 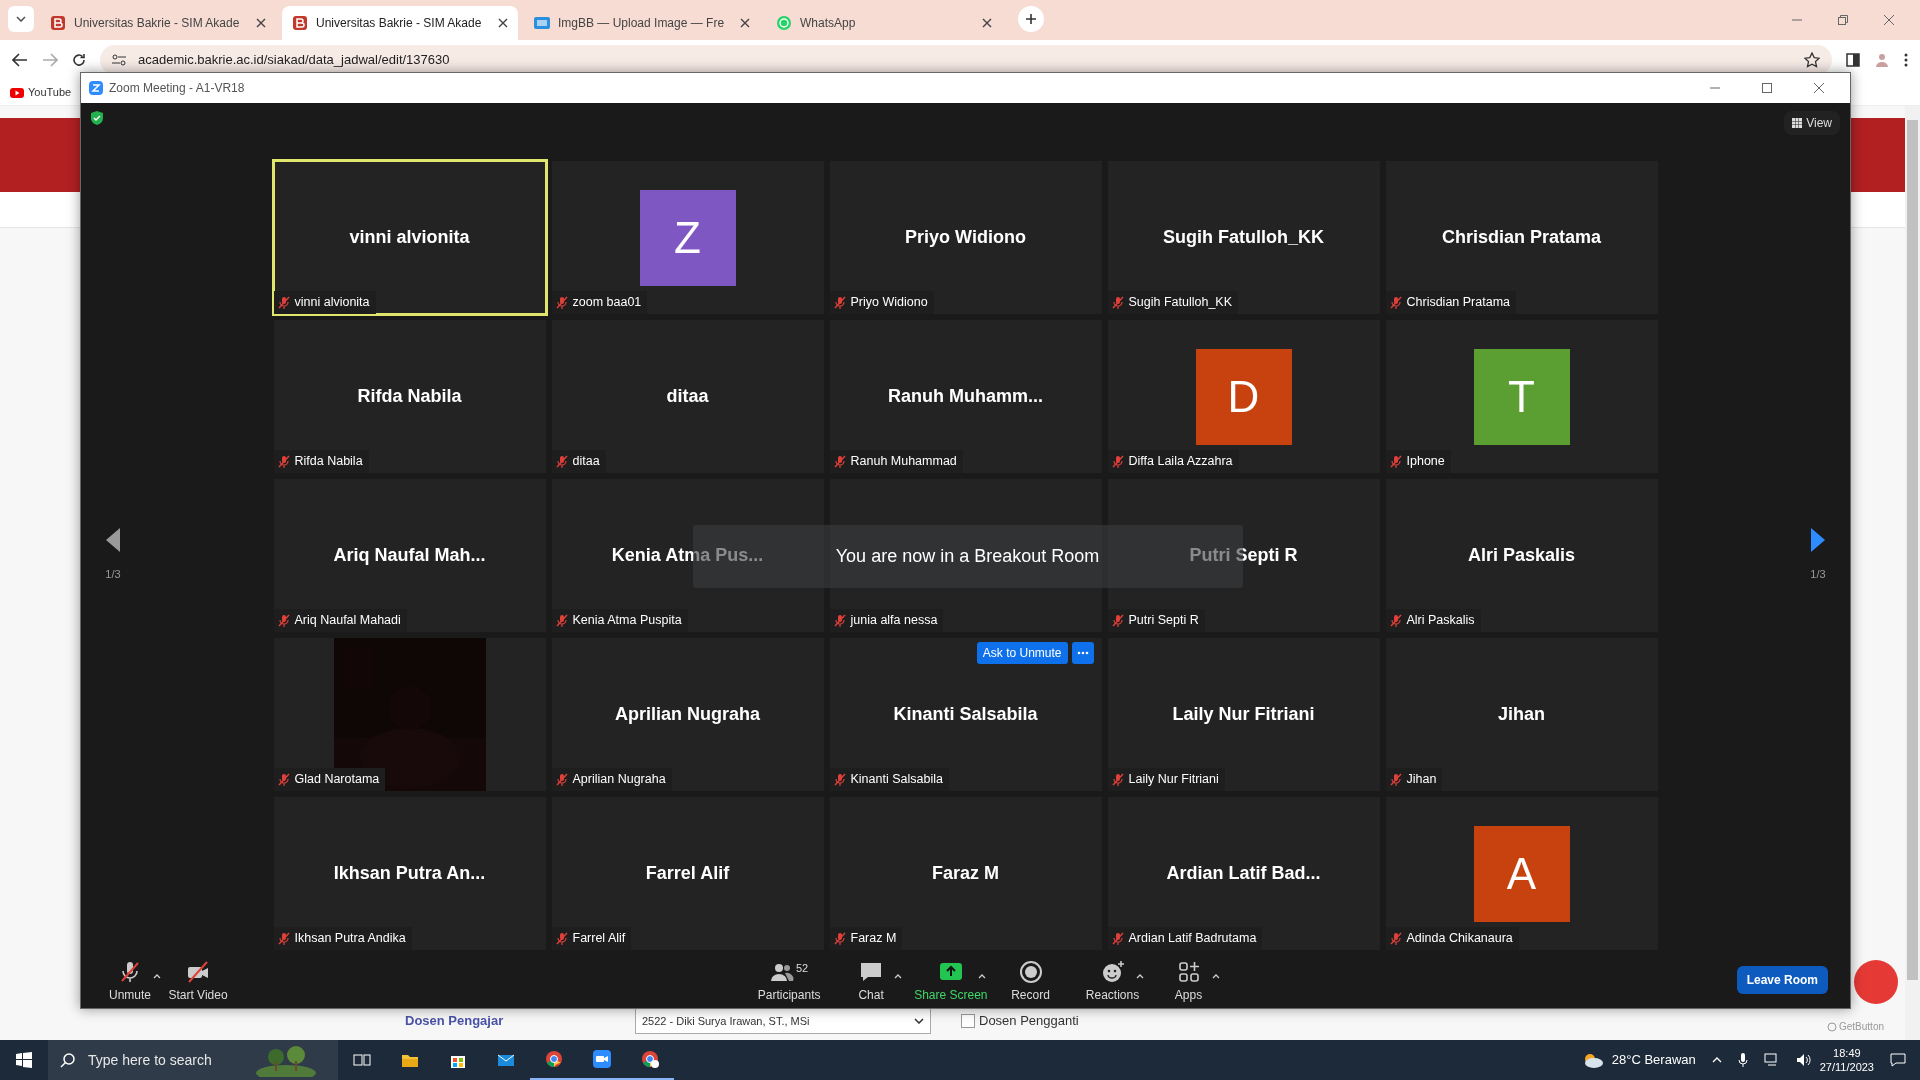 I want to click on side-panel-icon, so click(x=1853, y=60).